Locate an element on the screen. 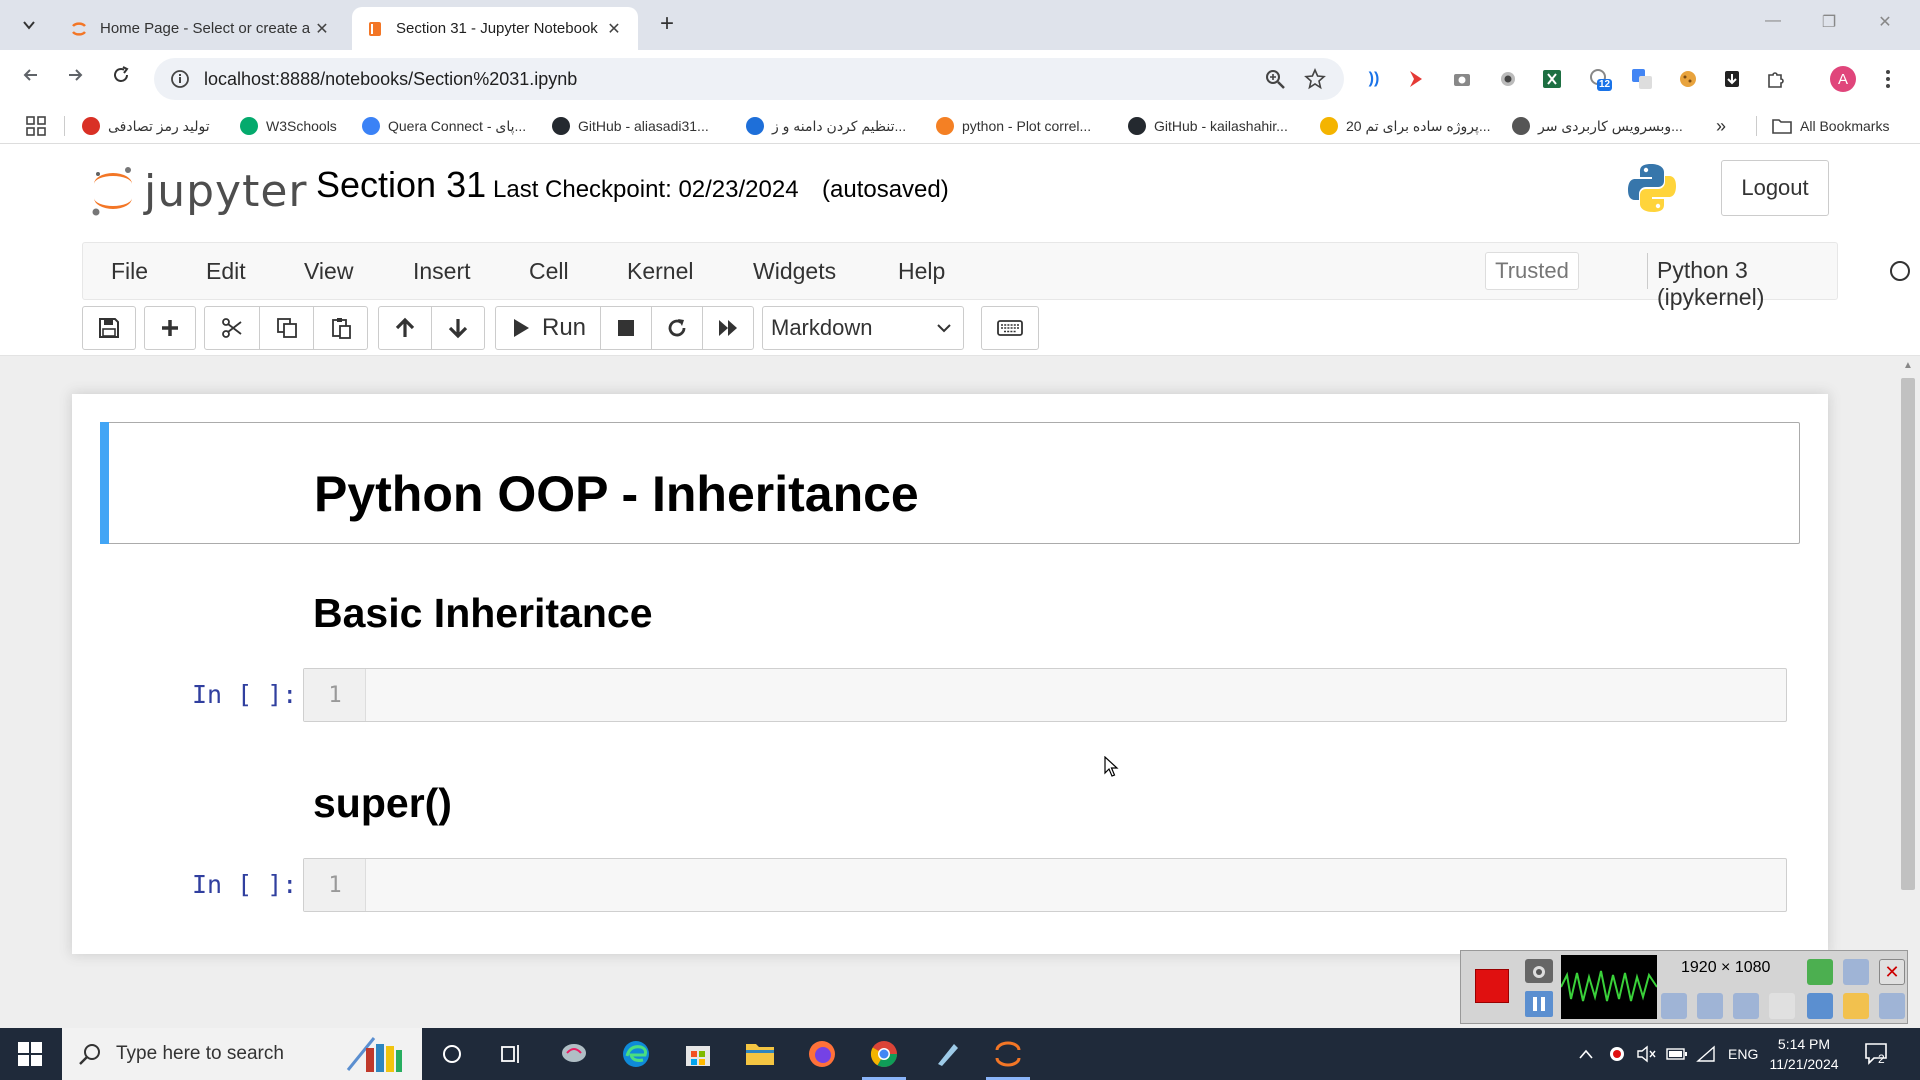 This screenshot has height=1080, width=1920. settings-gear-icon is located at coordinates (1892, 1006).